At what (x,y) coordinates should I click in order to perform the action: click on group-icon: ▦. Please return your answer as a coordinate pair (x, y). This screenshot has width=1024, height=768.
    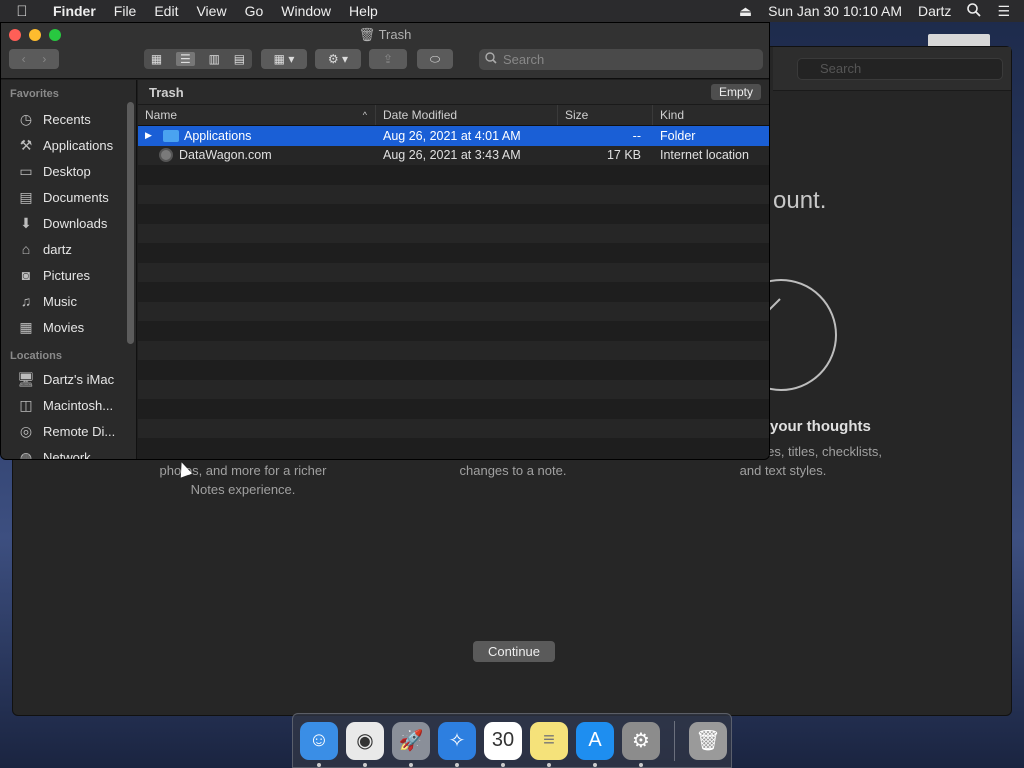
    Looking at the image, I should click on (279, 59).